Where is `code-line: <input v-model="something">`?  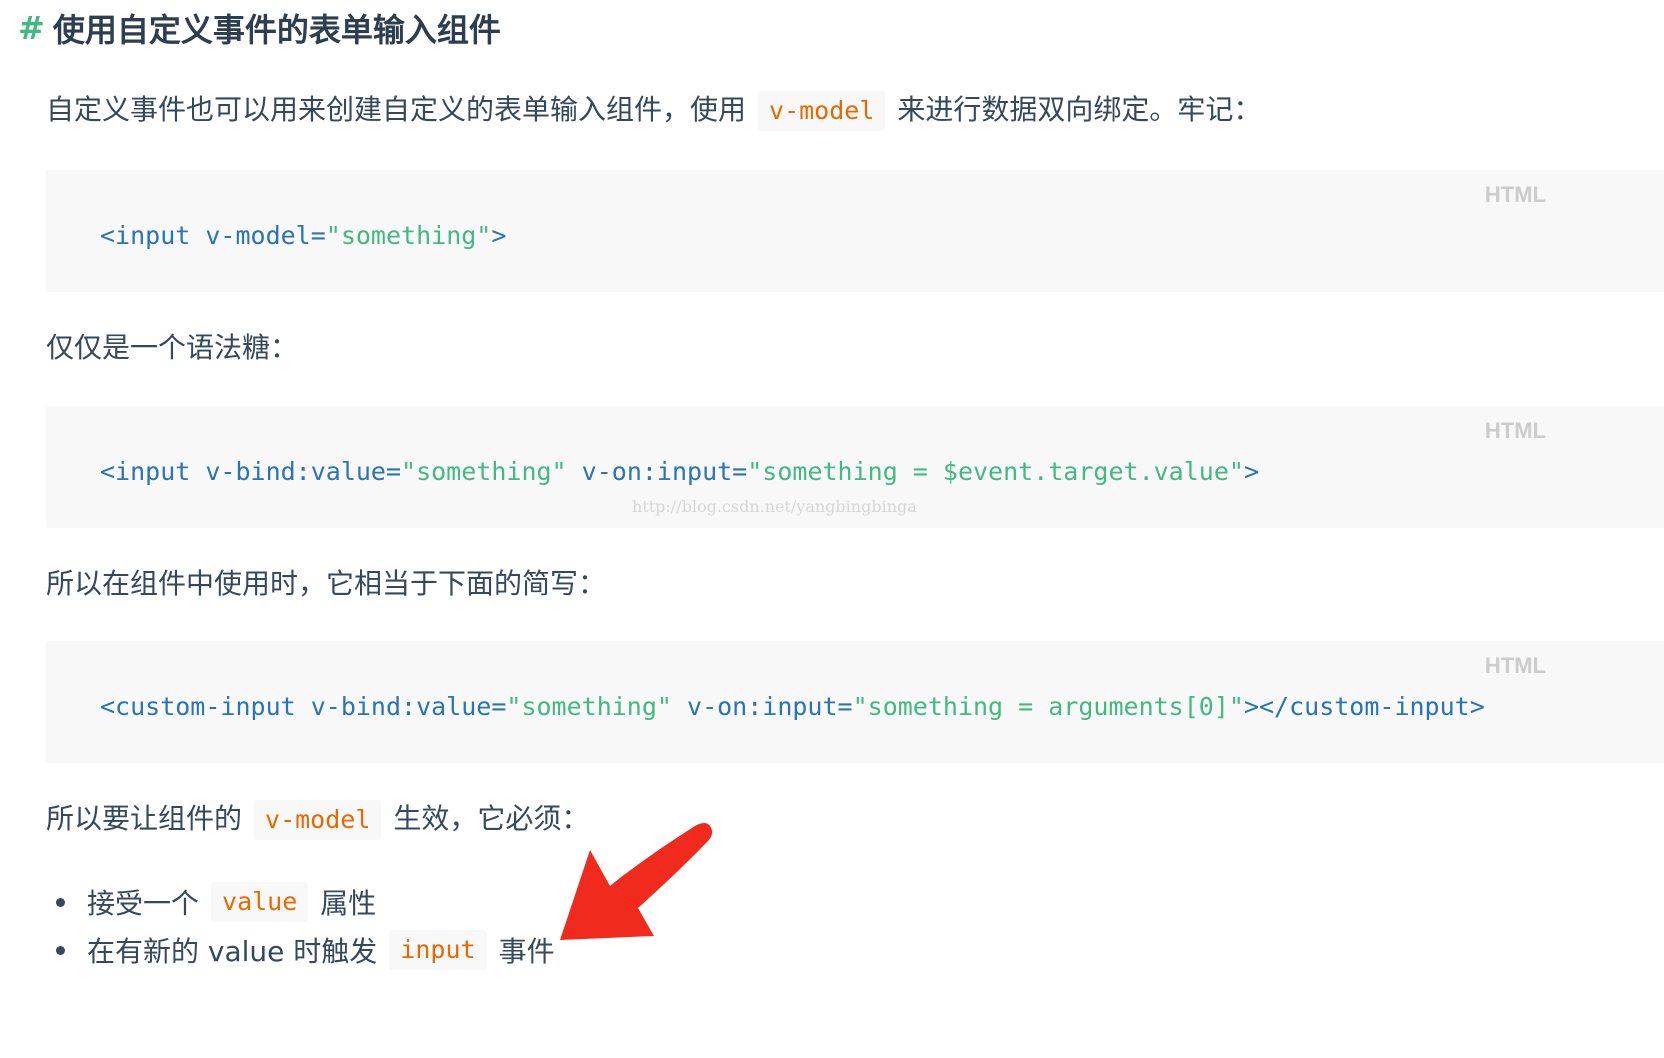
code-line: <input v-model="something"> is located at coordinates (303, 236).